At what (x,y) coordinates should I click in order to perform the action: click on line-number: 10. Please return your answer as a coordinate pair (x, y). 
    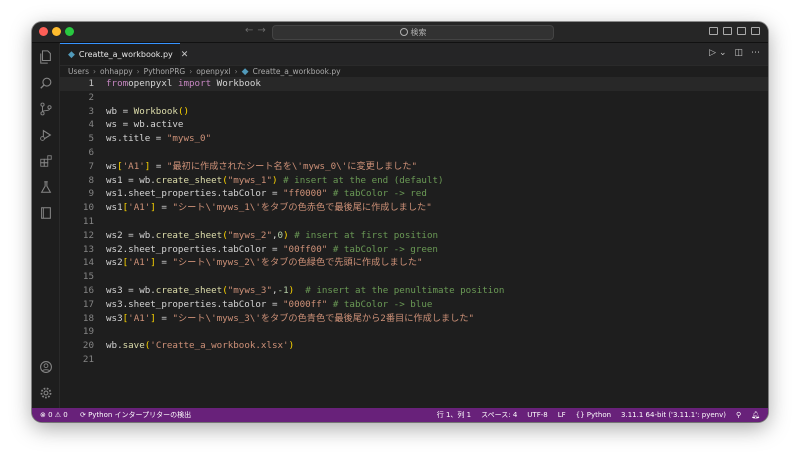
    Looking at the image, I should click on (88, 208).